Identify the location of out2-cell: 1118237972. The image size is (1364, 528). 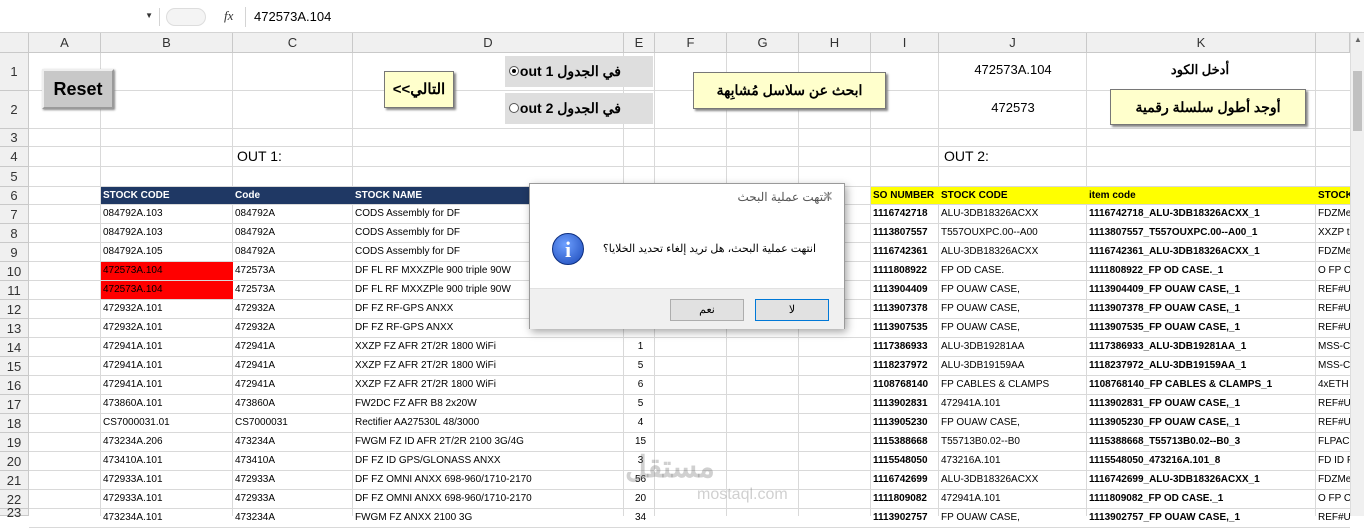
(905, 366).